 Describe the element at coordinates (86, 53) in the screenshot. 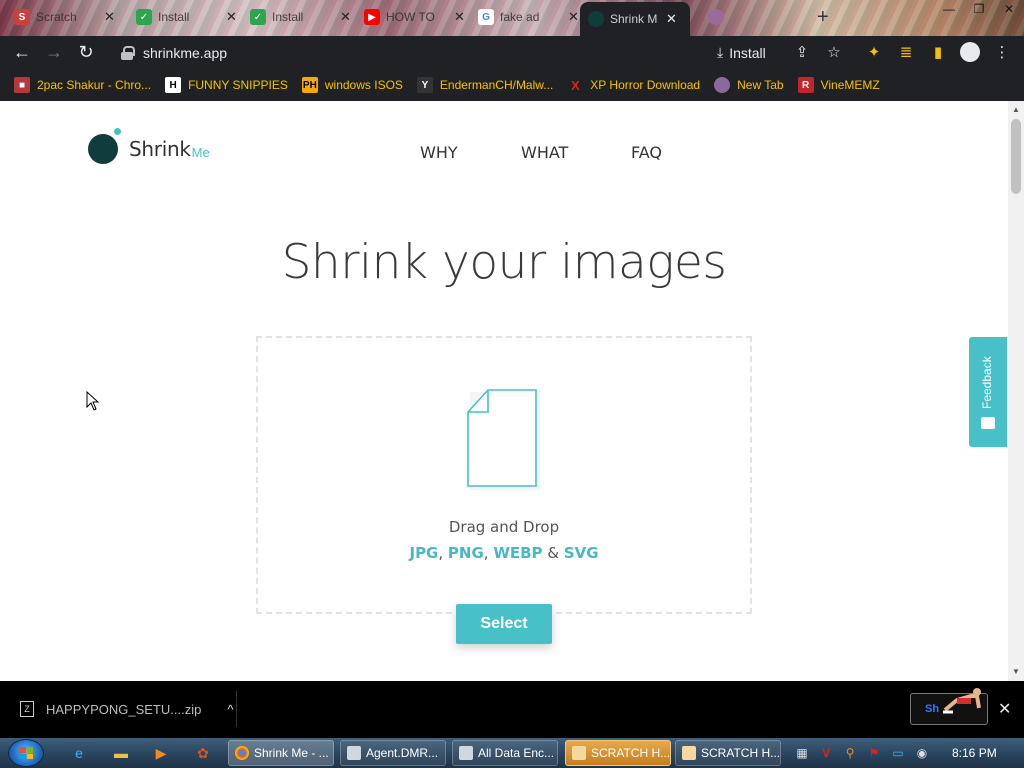

I see `reload-icon: ↻` at that location.